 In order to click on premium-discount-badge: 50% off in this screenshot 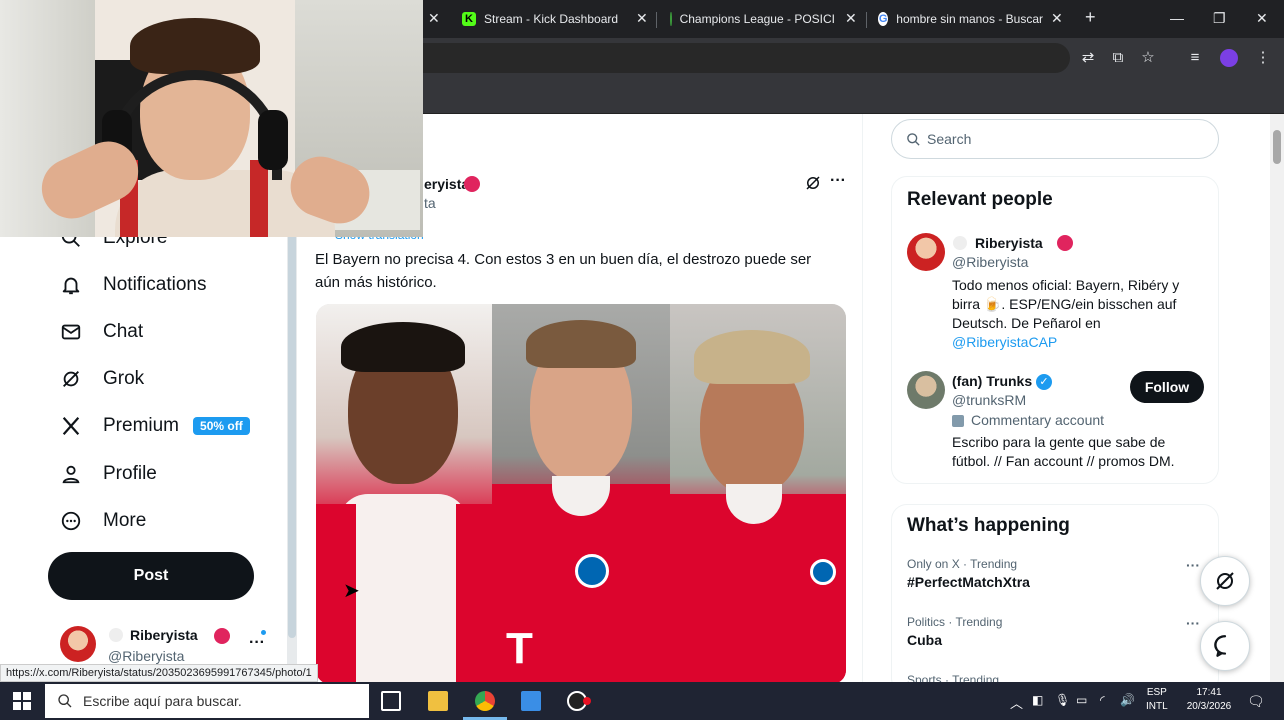, I will do `click(221, 426)`.